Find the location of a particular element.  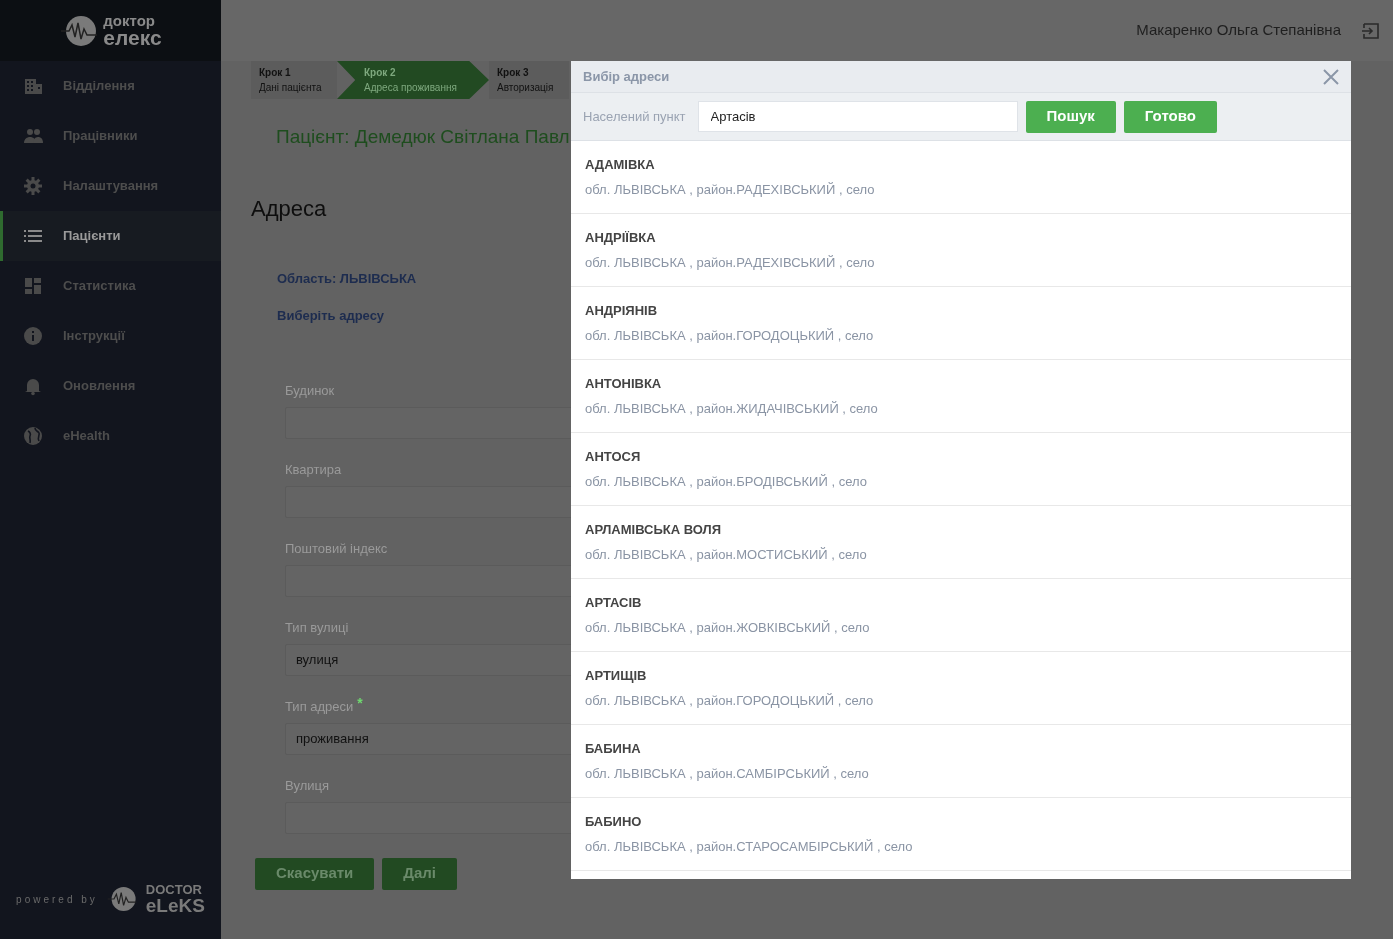

field-label: Тип вулиці is located at coordinates (317, 627).